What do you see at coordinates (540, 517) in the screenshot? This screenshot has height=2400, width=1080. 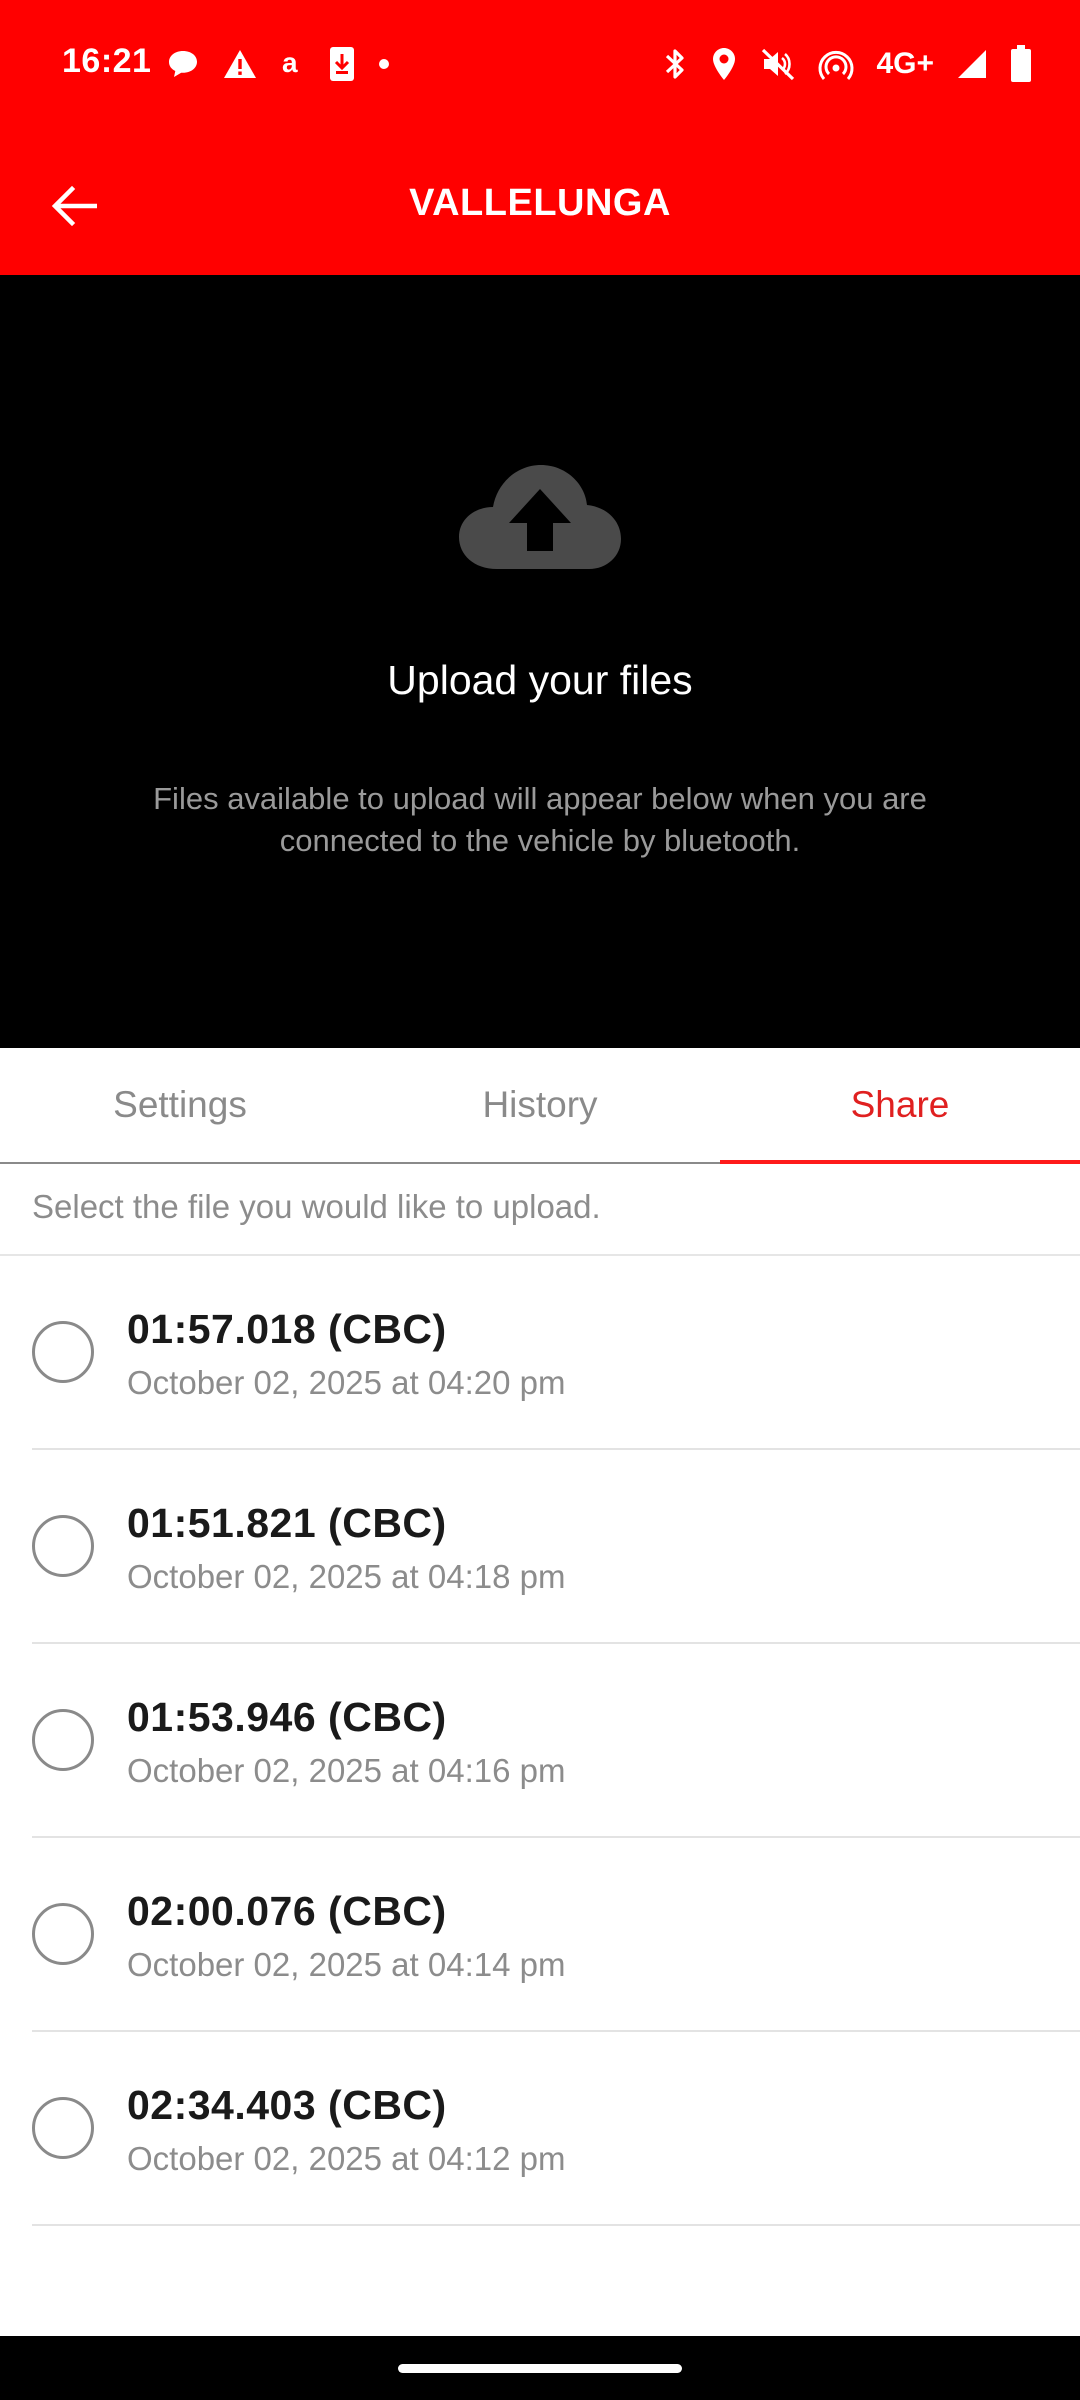 I see `cloud-upload-icon` at bounding box center [540, 517].